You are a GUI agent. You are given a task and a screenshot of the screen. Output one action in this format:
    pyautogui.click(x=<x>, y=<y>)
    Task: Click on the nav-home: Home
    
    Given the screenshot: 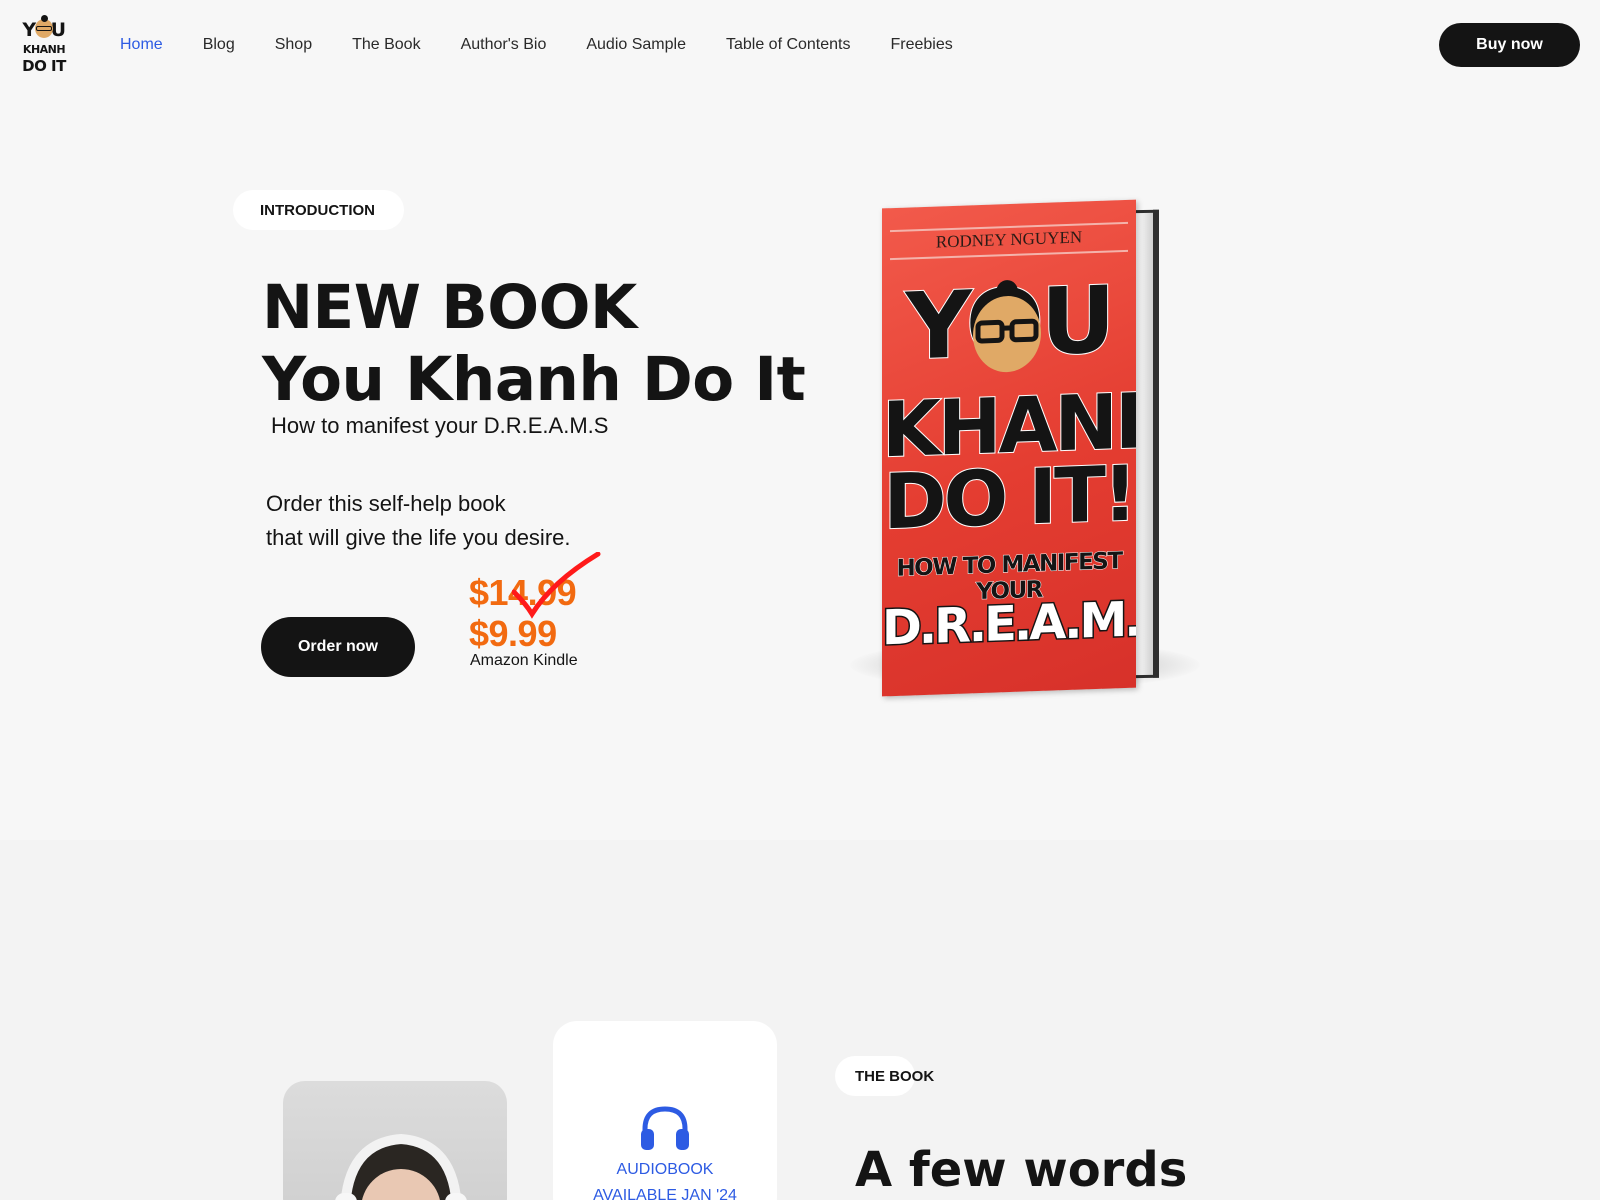 What is the action you would take?
    pyautogui.click(x=141, y=45)
    